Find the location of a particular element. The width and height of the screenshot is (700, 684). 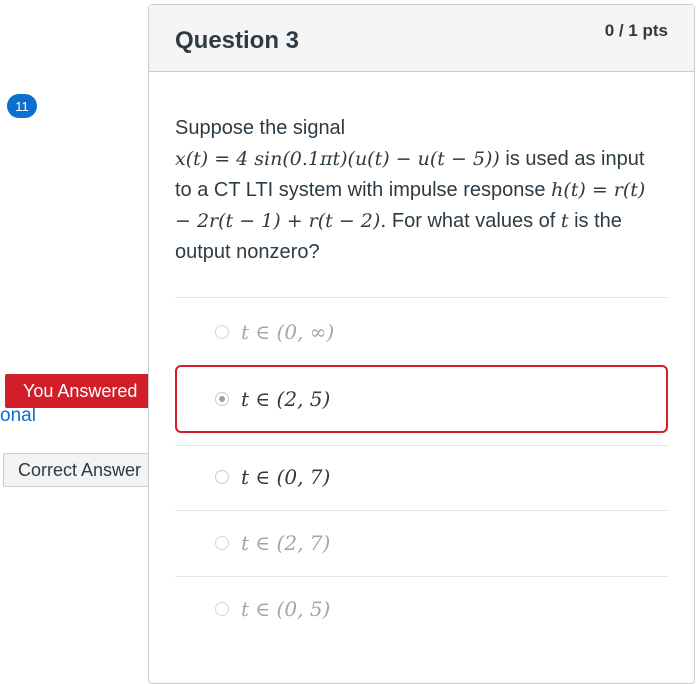

variable-t: t is located at coordinates (564, 221).